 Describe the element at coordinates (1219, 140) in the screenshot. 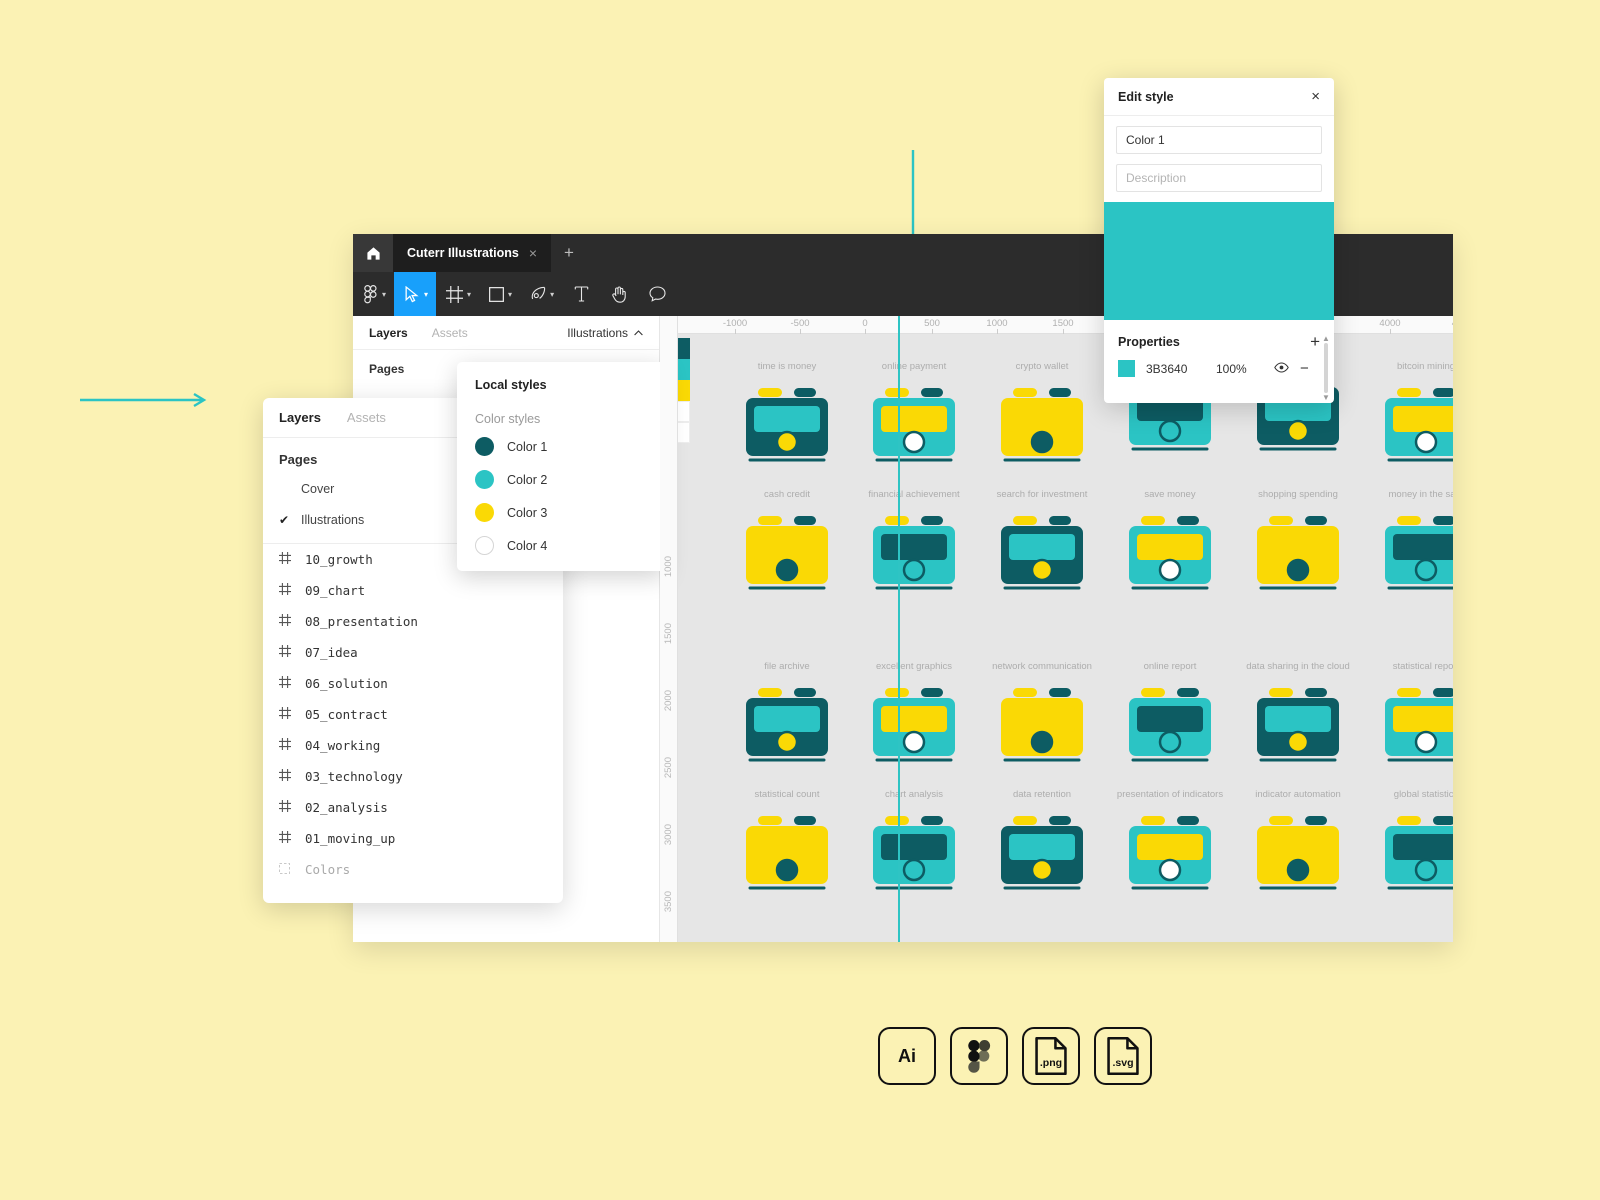

I see `style-name-field: Color 1` at that location.